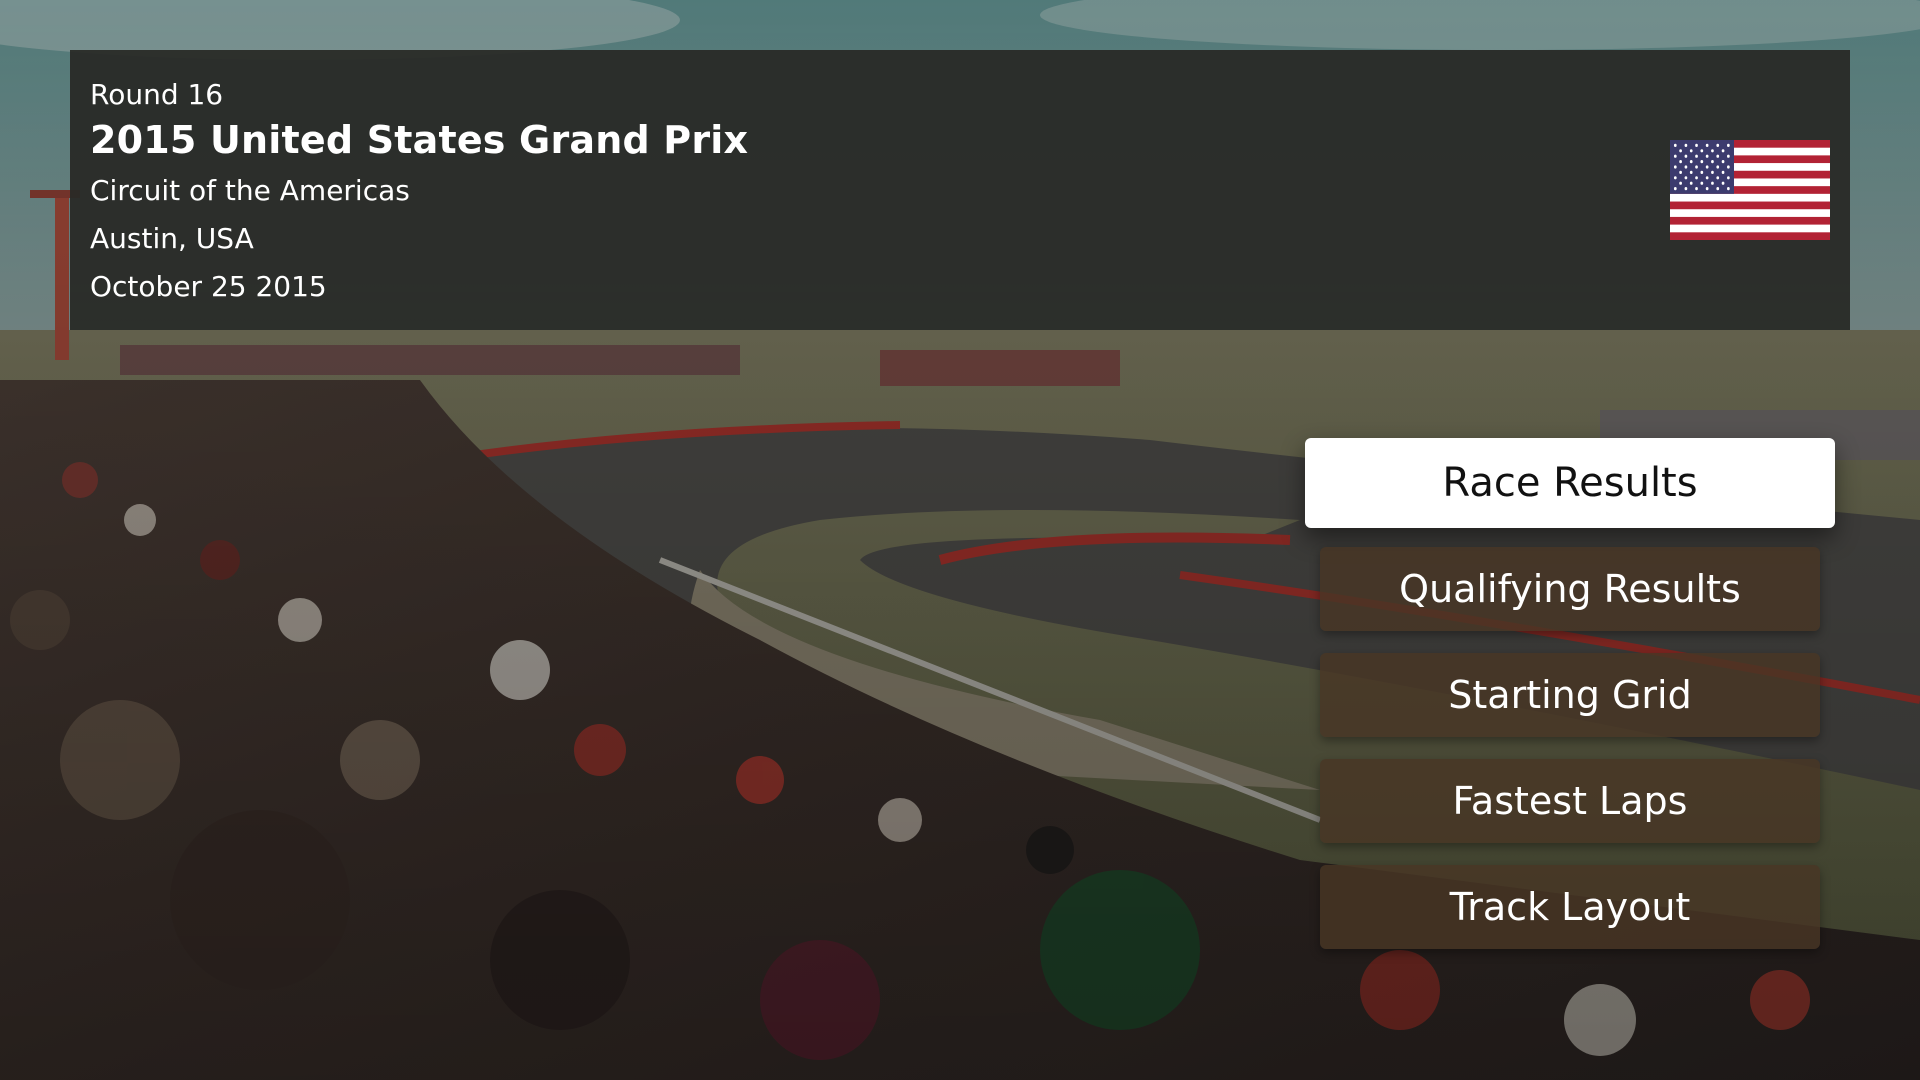 This screenshot has height=1080, width=1920. Describe the element at coordinates (1570, 801) in the screenshot. I see `fastest-laps-button: Fastest Laps` at that location.